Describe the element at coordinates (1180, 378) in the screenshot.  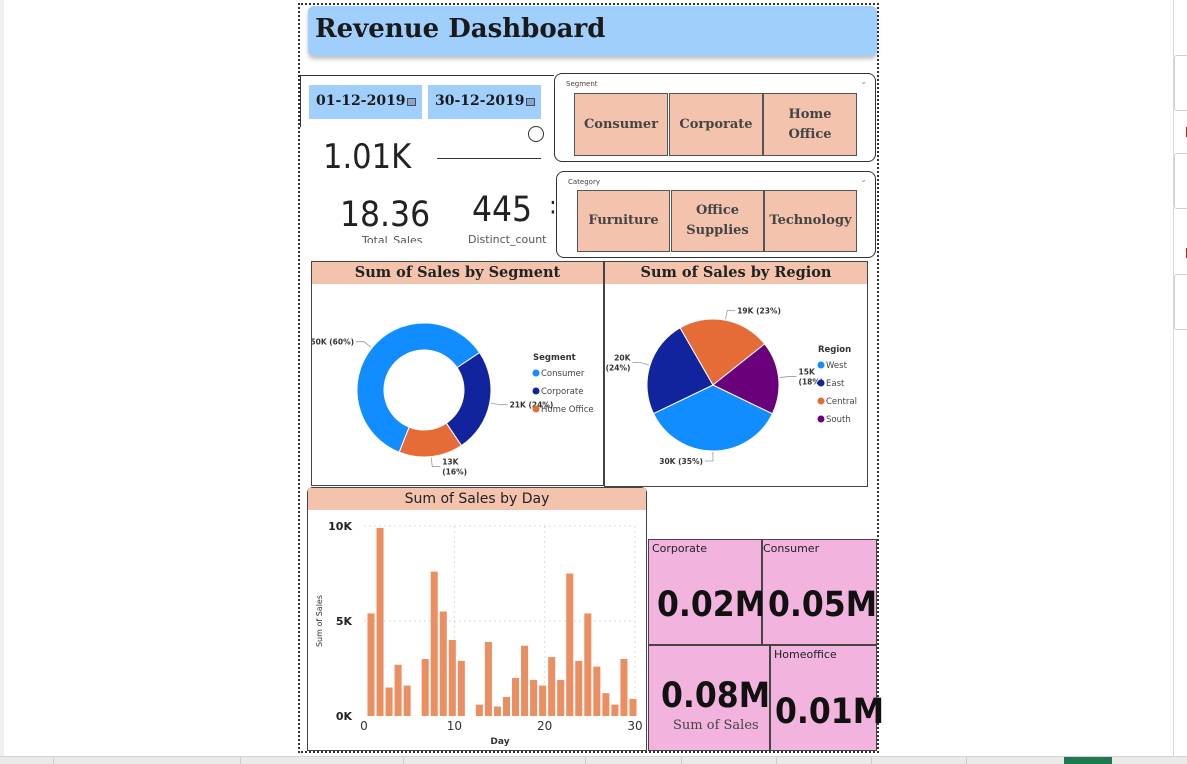
I see `right-pane-rail` at that location.